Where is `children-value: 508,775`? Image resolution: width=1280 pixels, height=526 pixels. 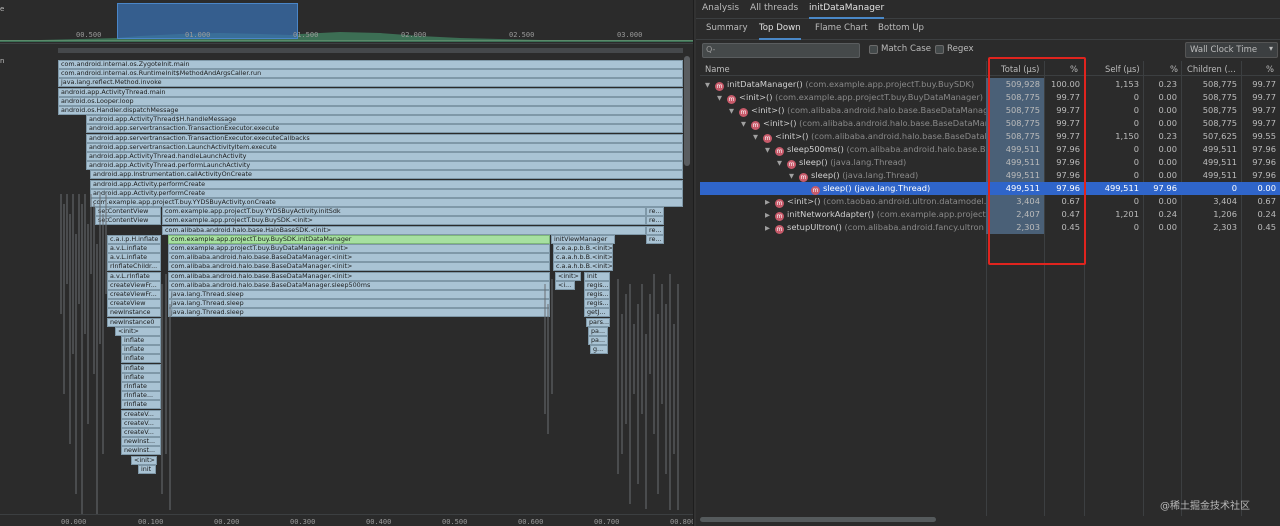 children-value: 508,775 is located at coordinates (1219, 123).